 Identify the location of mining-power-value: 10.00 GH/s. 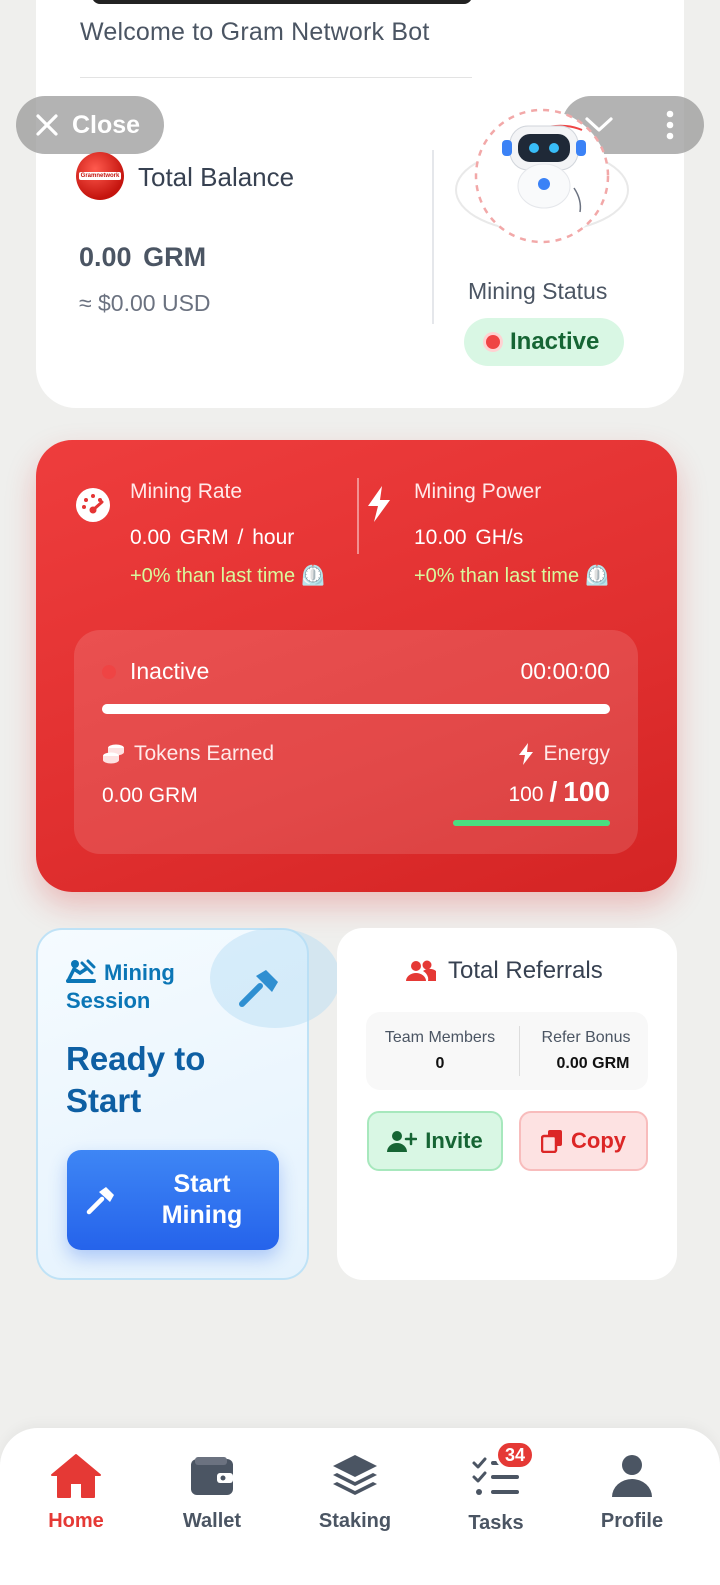
(469, 537).